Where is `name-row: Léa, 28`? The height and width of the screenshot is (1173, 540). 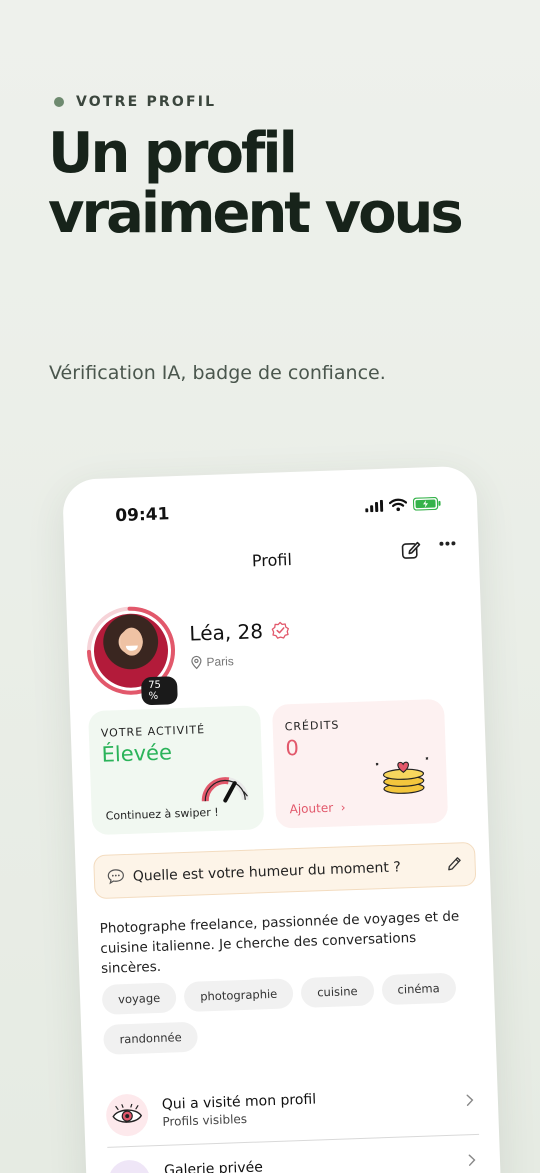 name-row: Léa, 28 is located at coordinates (239, 632).